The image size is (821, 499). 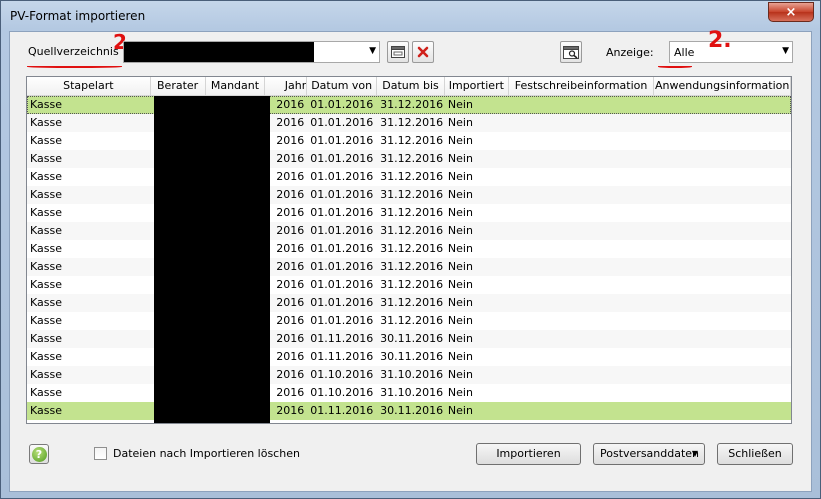 What do you see at coordinates (342, 86) in the screenshot?
I see `col-datum-von-header: Datum von` at bounding box center [342, 86].